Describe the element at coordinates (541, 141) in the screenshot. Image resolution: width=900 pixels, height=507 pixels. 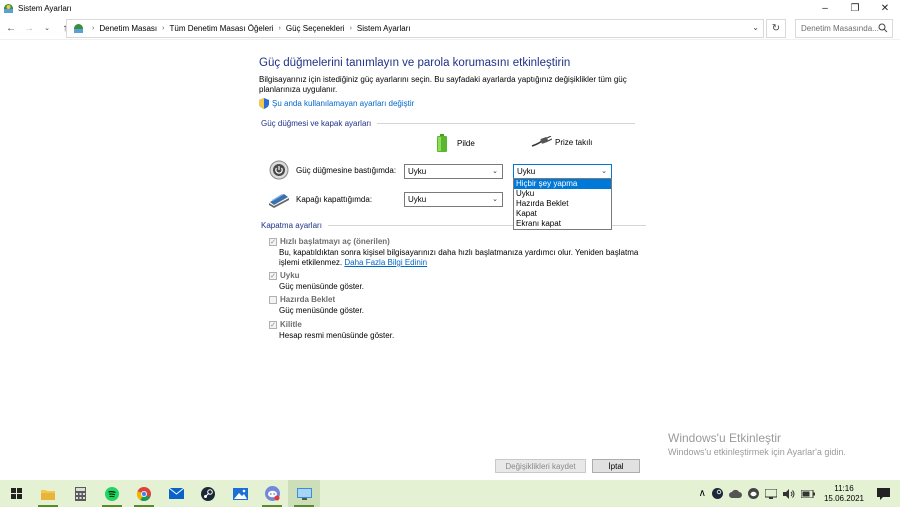
I see `power-plug-icon` at that location.